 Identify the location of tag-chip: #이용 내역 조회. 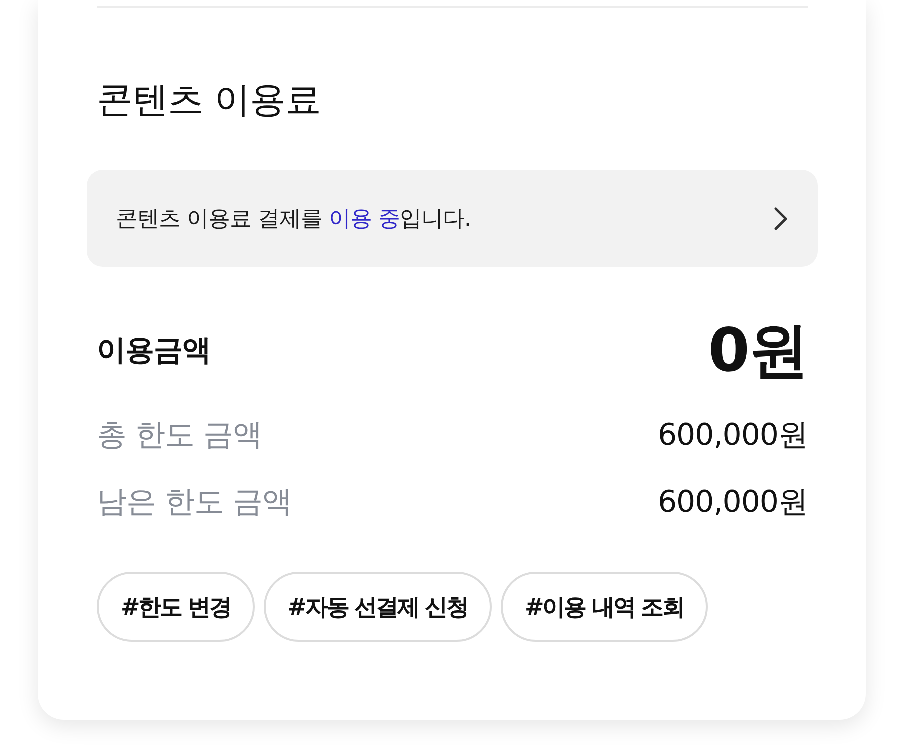
(604, 607).